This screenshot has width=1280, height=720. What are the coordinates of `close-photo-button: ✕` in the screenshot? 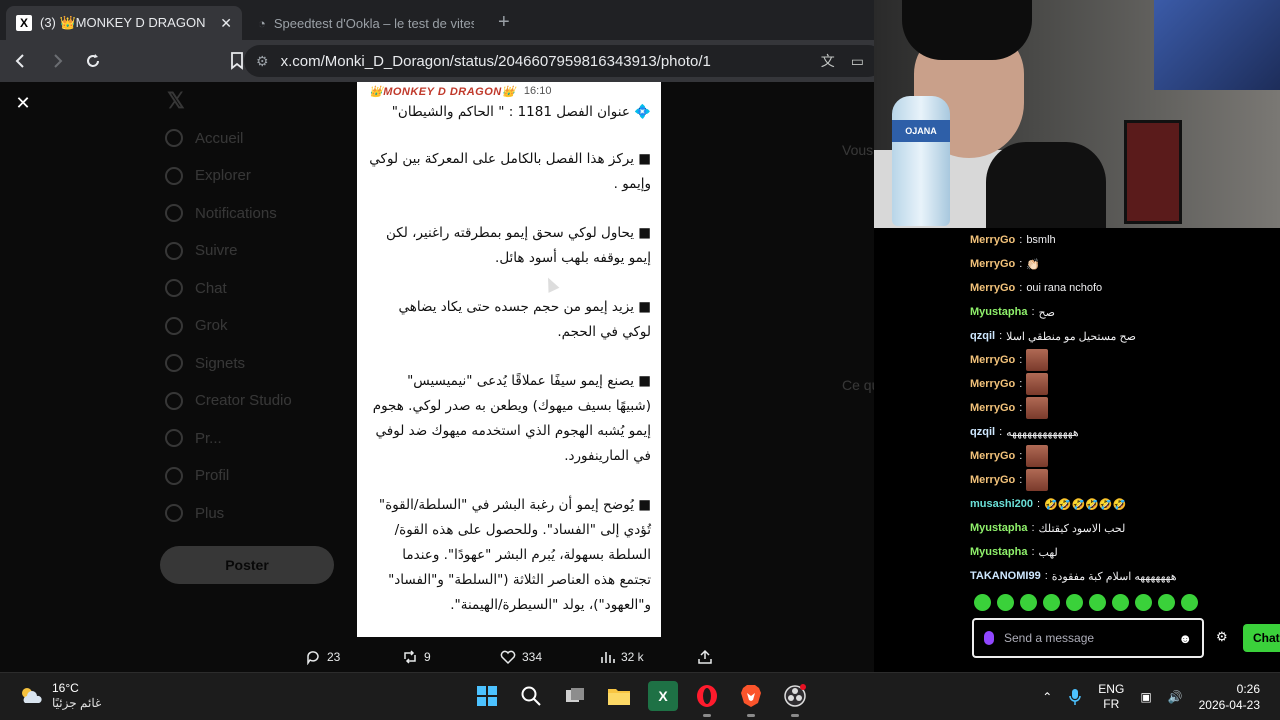 It's located at (23, 103).